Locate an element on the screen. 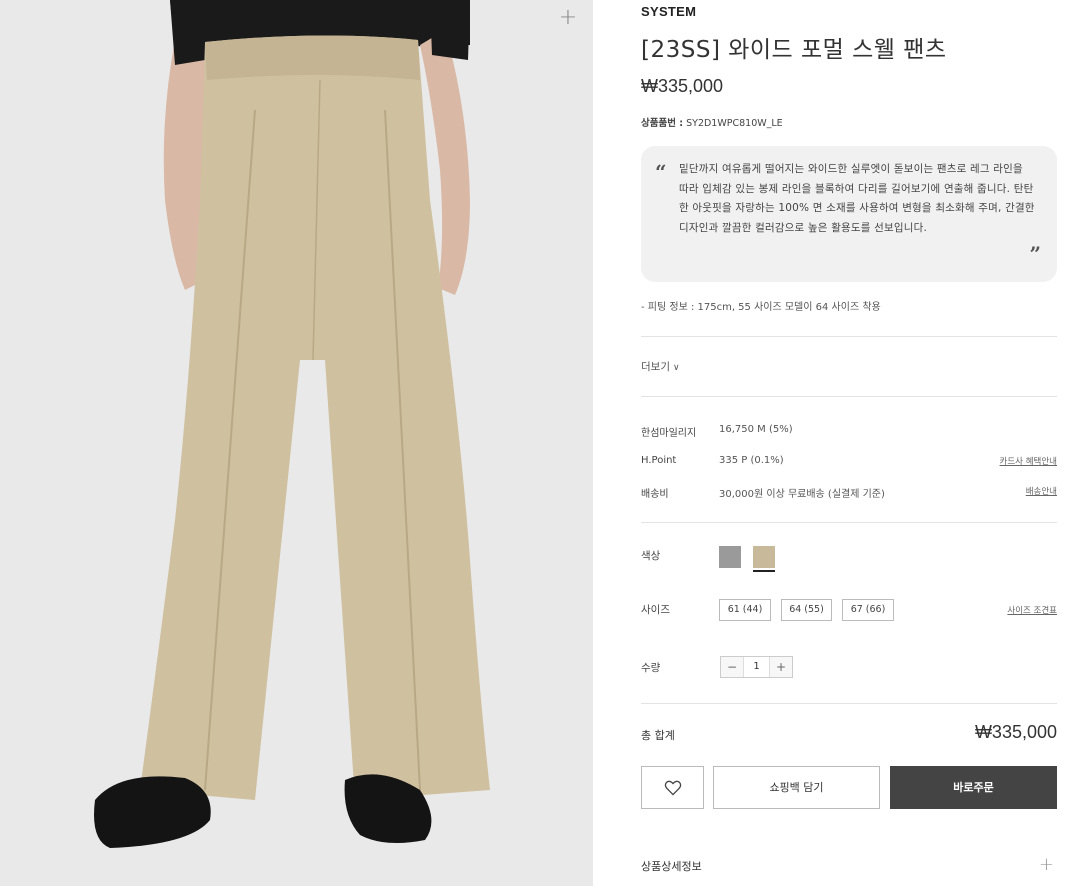  total-label: 총 합계 is located at coordinates (658, 735).